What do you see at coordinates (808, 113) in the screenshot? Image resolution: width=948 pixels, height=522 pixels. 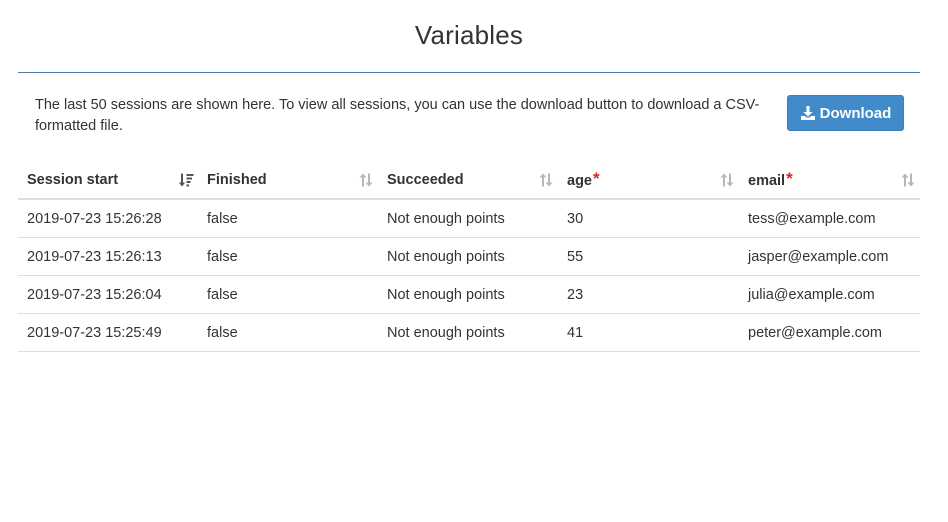 I see `download-icon` at bounding box center [808, 113].